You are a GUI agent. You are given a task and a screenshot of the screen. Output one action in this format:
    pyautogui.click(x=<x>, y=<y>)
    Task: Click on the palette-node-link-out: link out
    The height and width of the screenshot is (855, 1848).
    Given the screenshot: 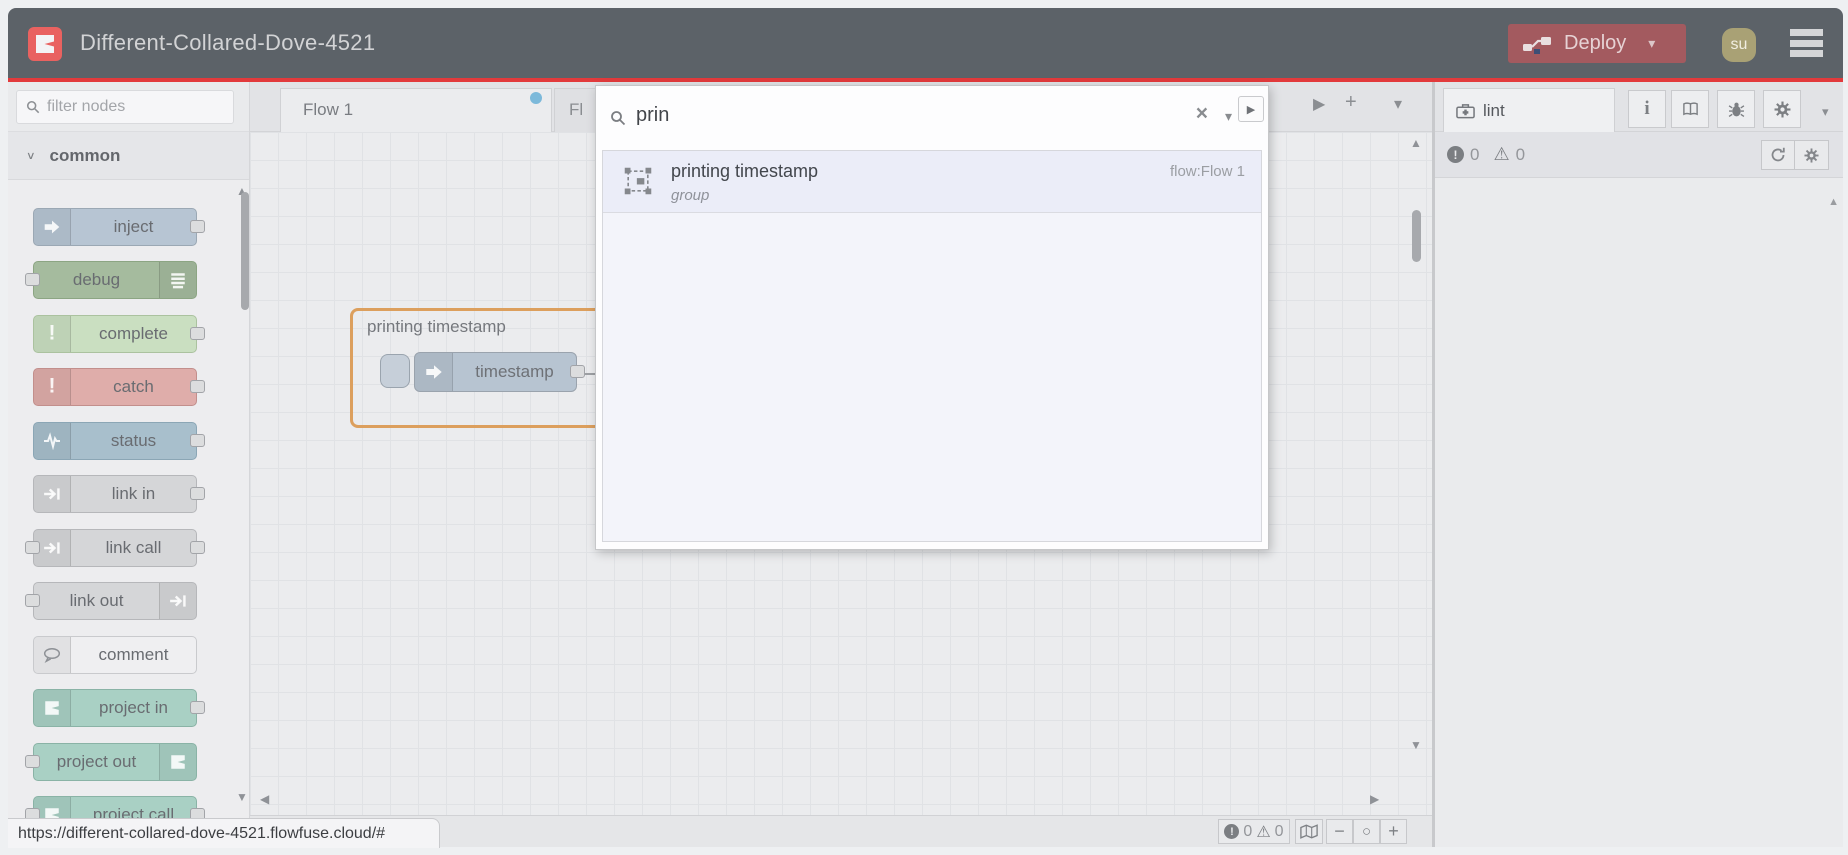 What is the action you would take?
    pyautogui.click(x=111, y=601)
    